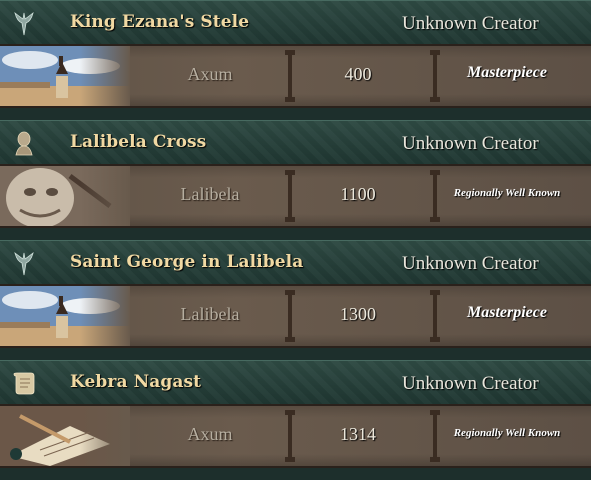 This screenshot has width=591, height=480. What do you see at coordinates (295, 142) in the screenshot?
I see `work-header: Lalibela Cross Unknown Creator` at bounding box center [295, 142].